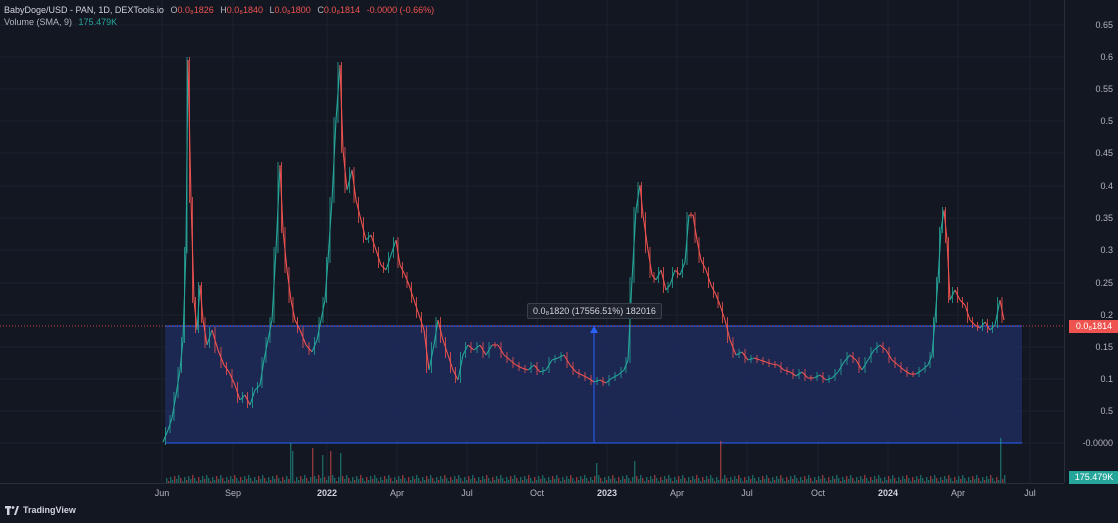 The image size is (1118, 523). I want to click on close-label: C, so click(320, 10).